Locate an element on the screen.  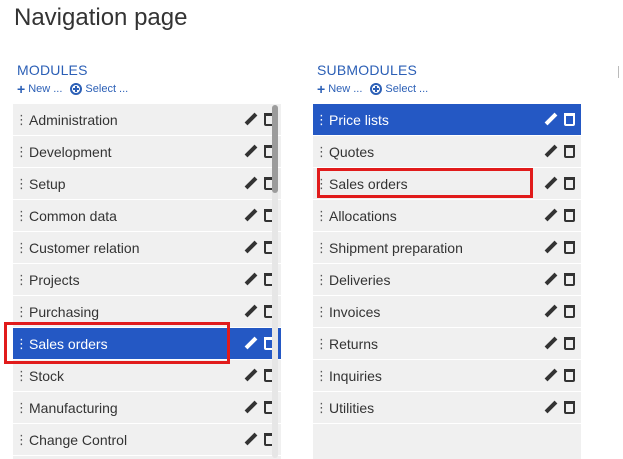
submodule-item-invoices: ⋮ Invoices is located at coordinates (447, 312).